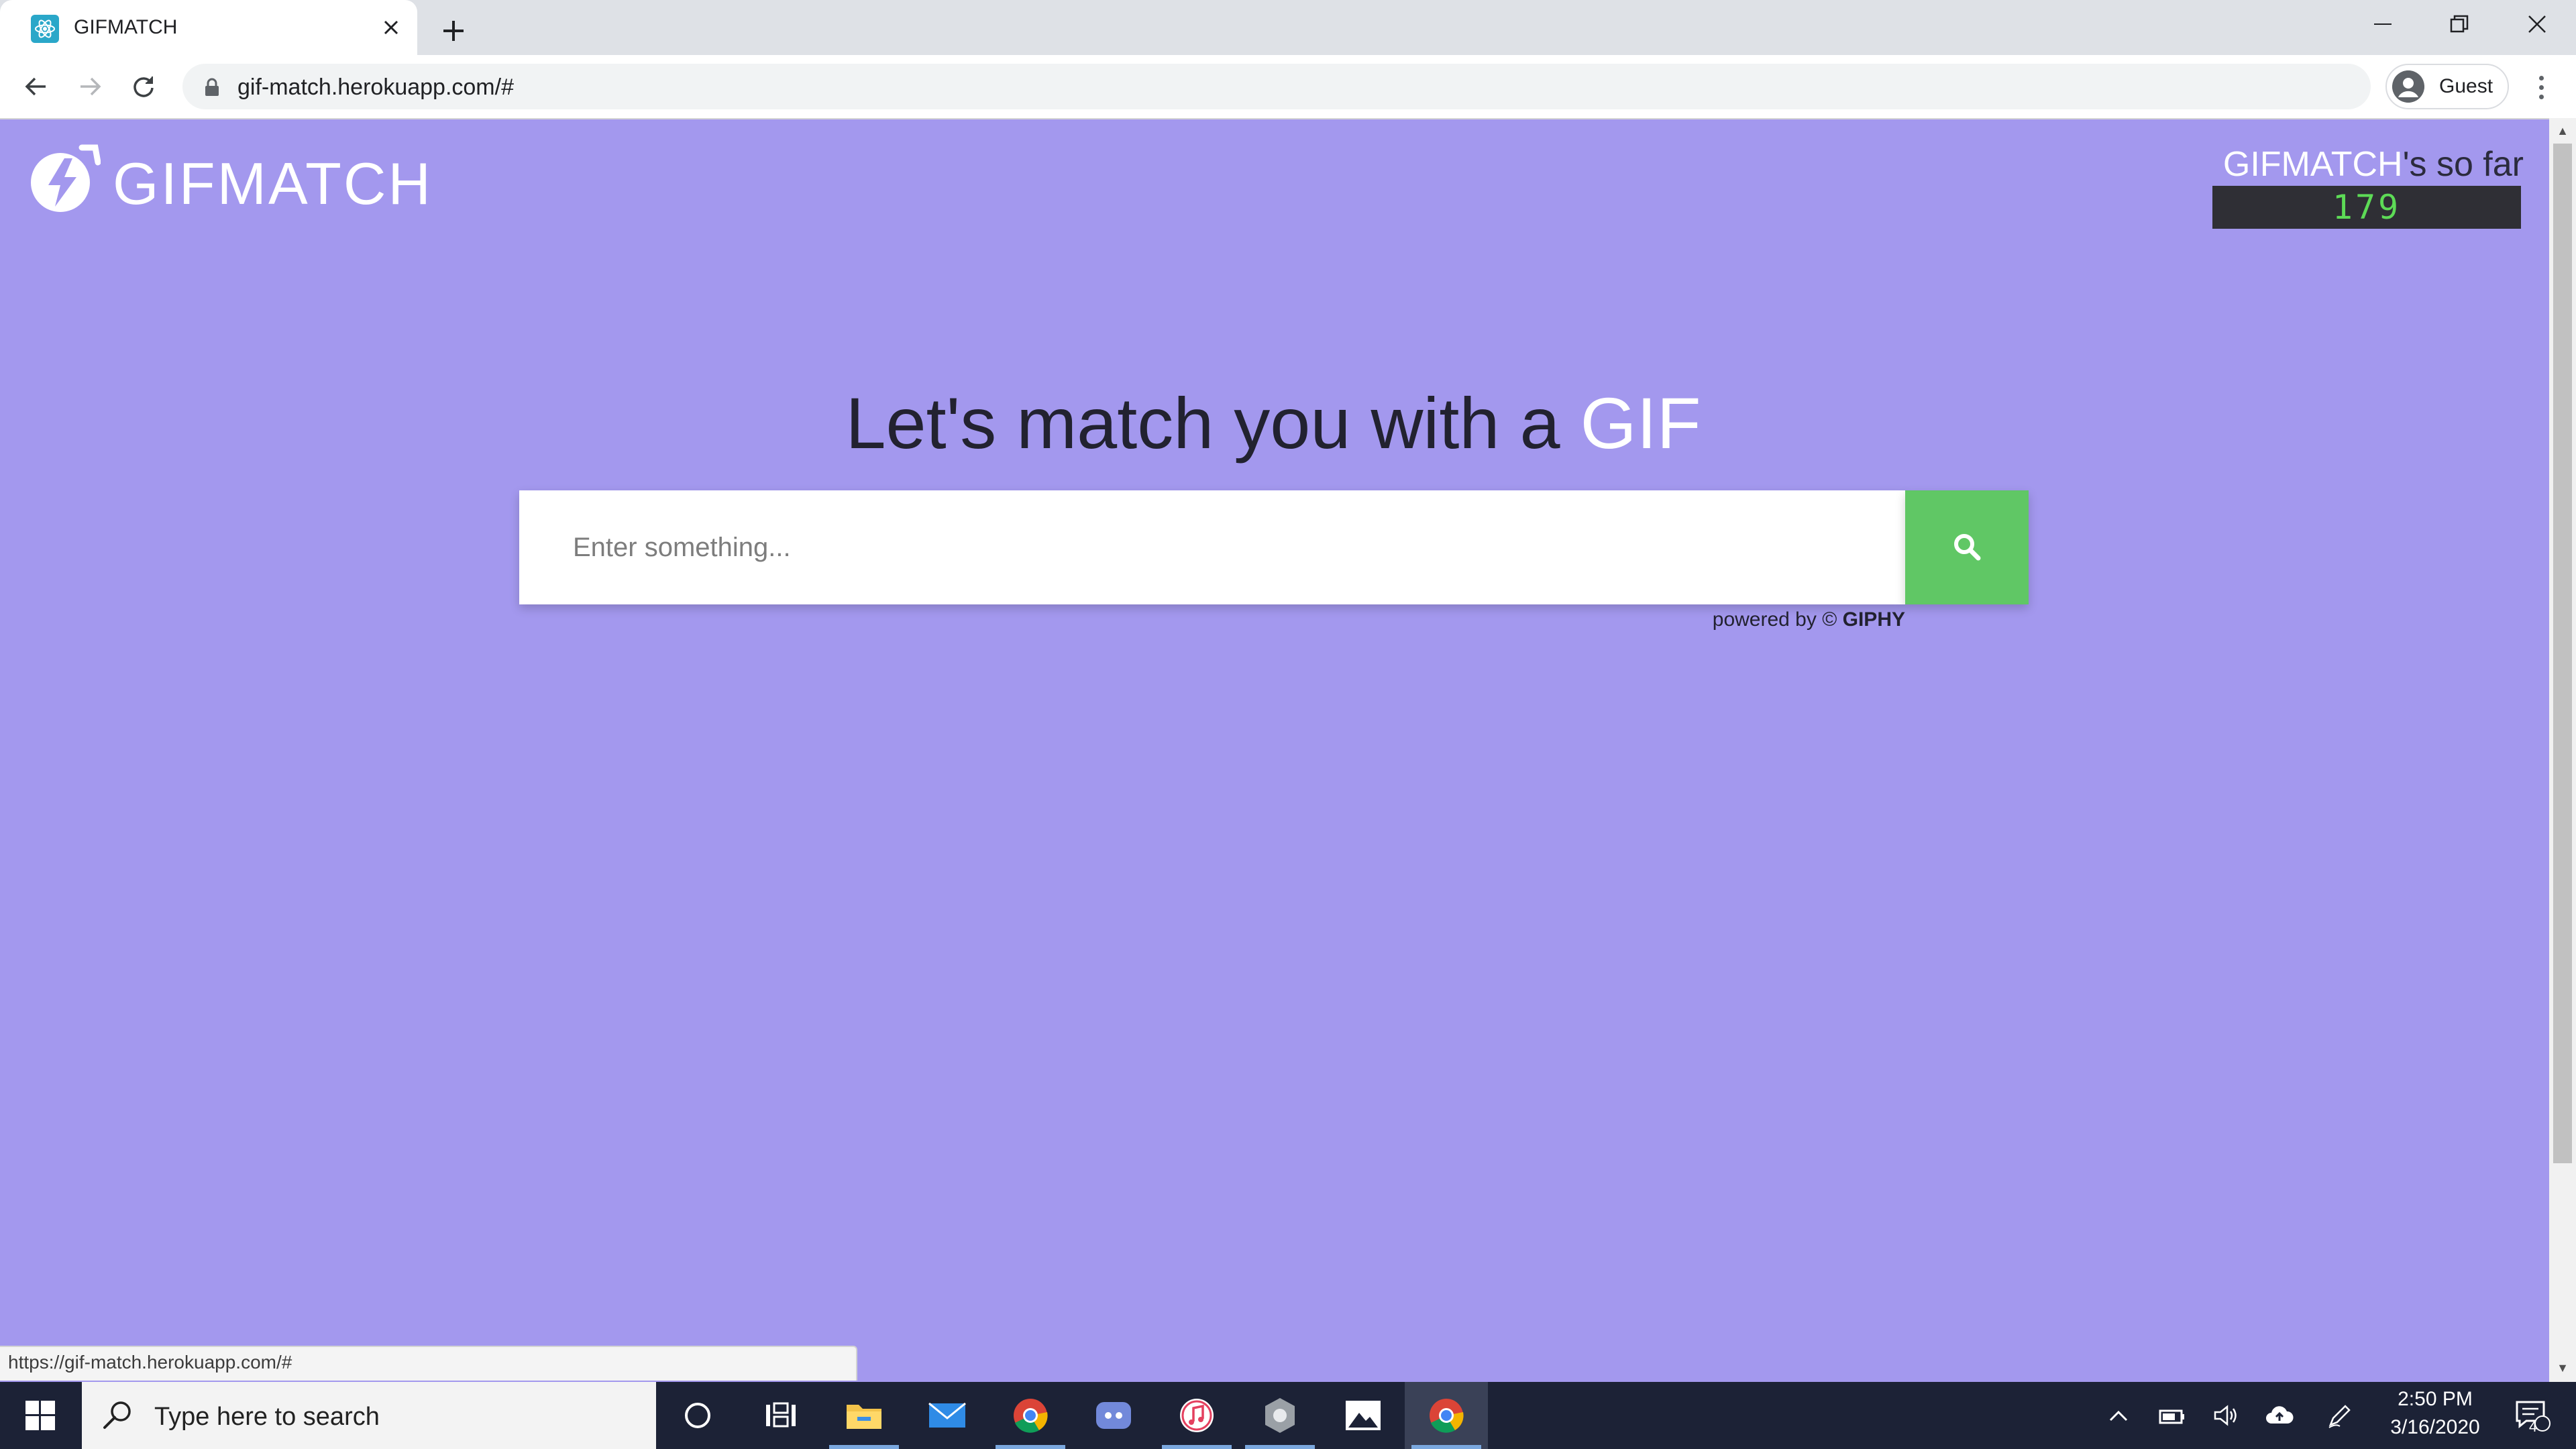 This screenshot has width=2576, height=1449. What do you see at coordinates (90, 86) in the screenshot?
I see `forward-icon` at bounding box center [90, 86].